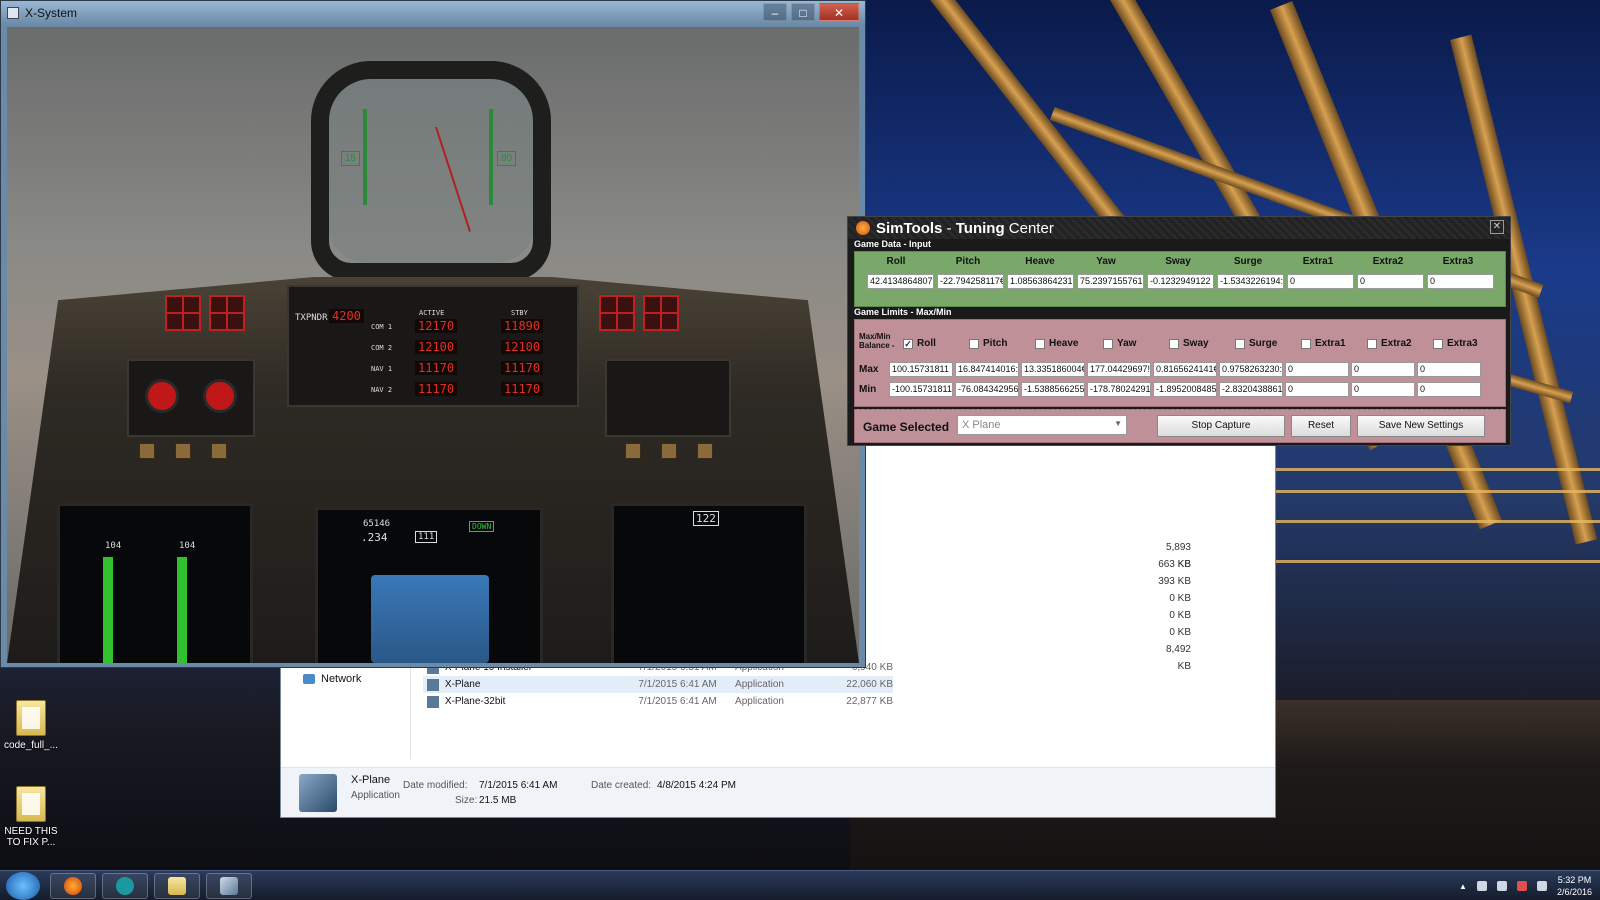  What do you see at coordinates (1053, 389) in the screenshot?
I see `min-heave: -1.5388566255` at bounding box center [1053, 389].